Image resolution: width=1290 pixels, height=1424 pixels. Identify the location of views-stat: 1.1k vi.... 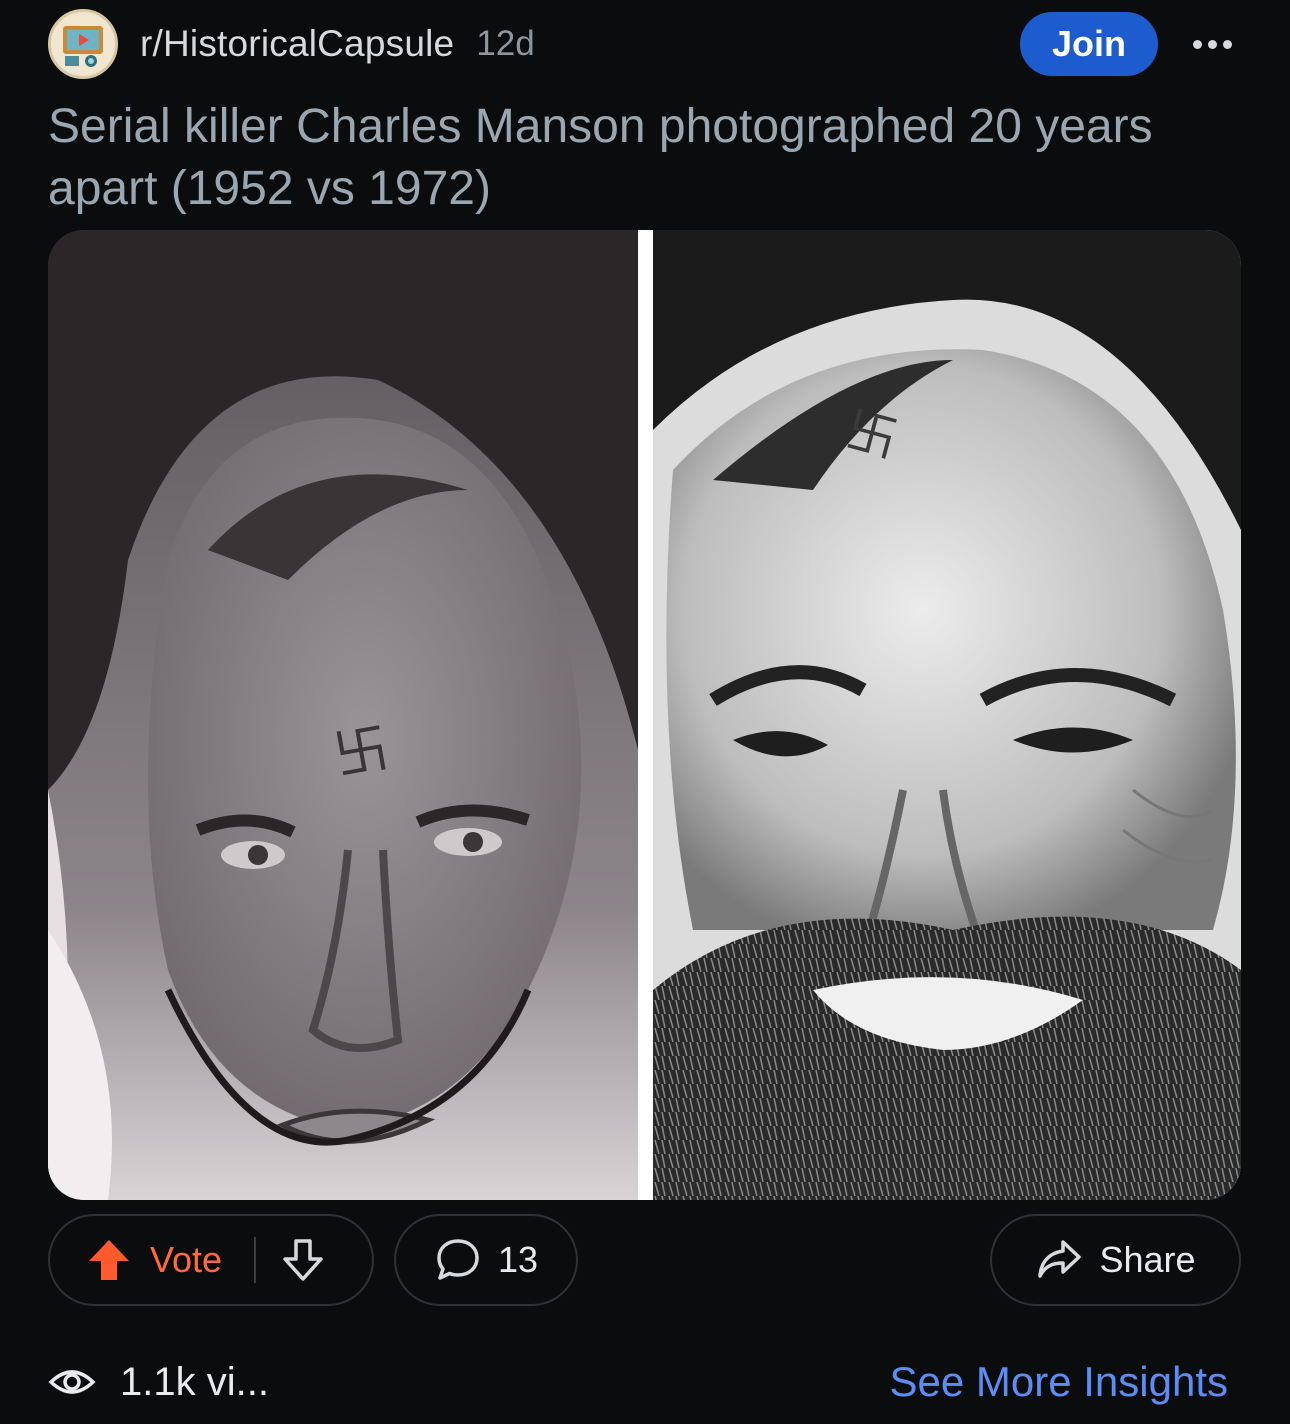
(158, 1382).